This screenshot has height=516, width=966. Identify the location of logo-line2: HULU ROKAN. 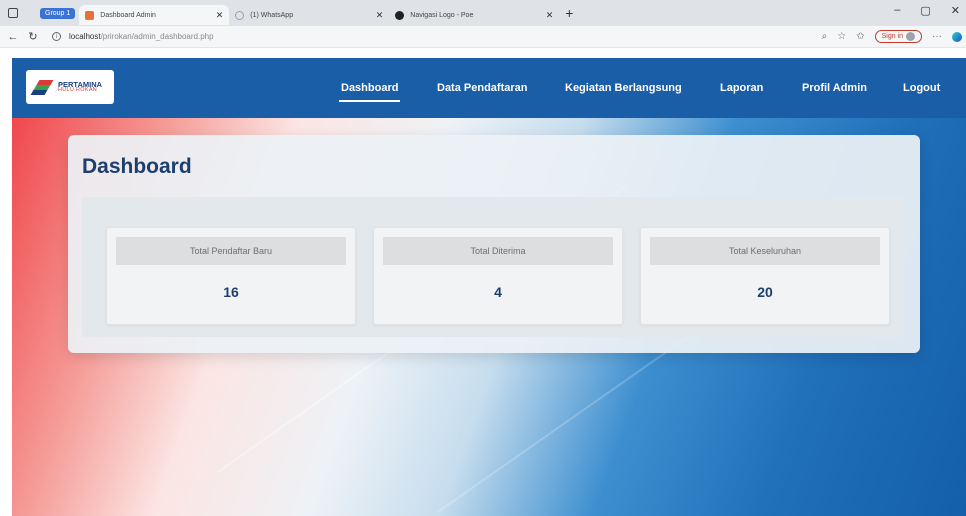
(78, 90).